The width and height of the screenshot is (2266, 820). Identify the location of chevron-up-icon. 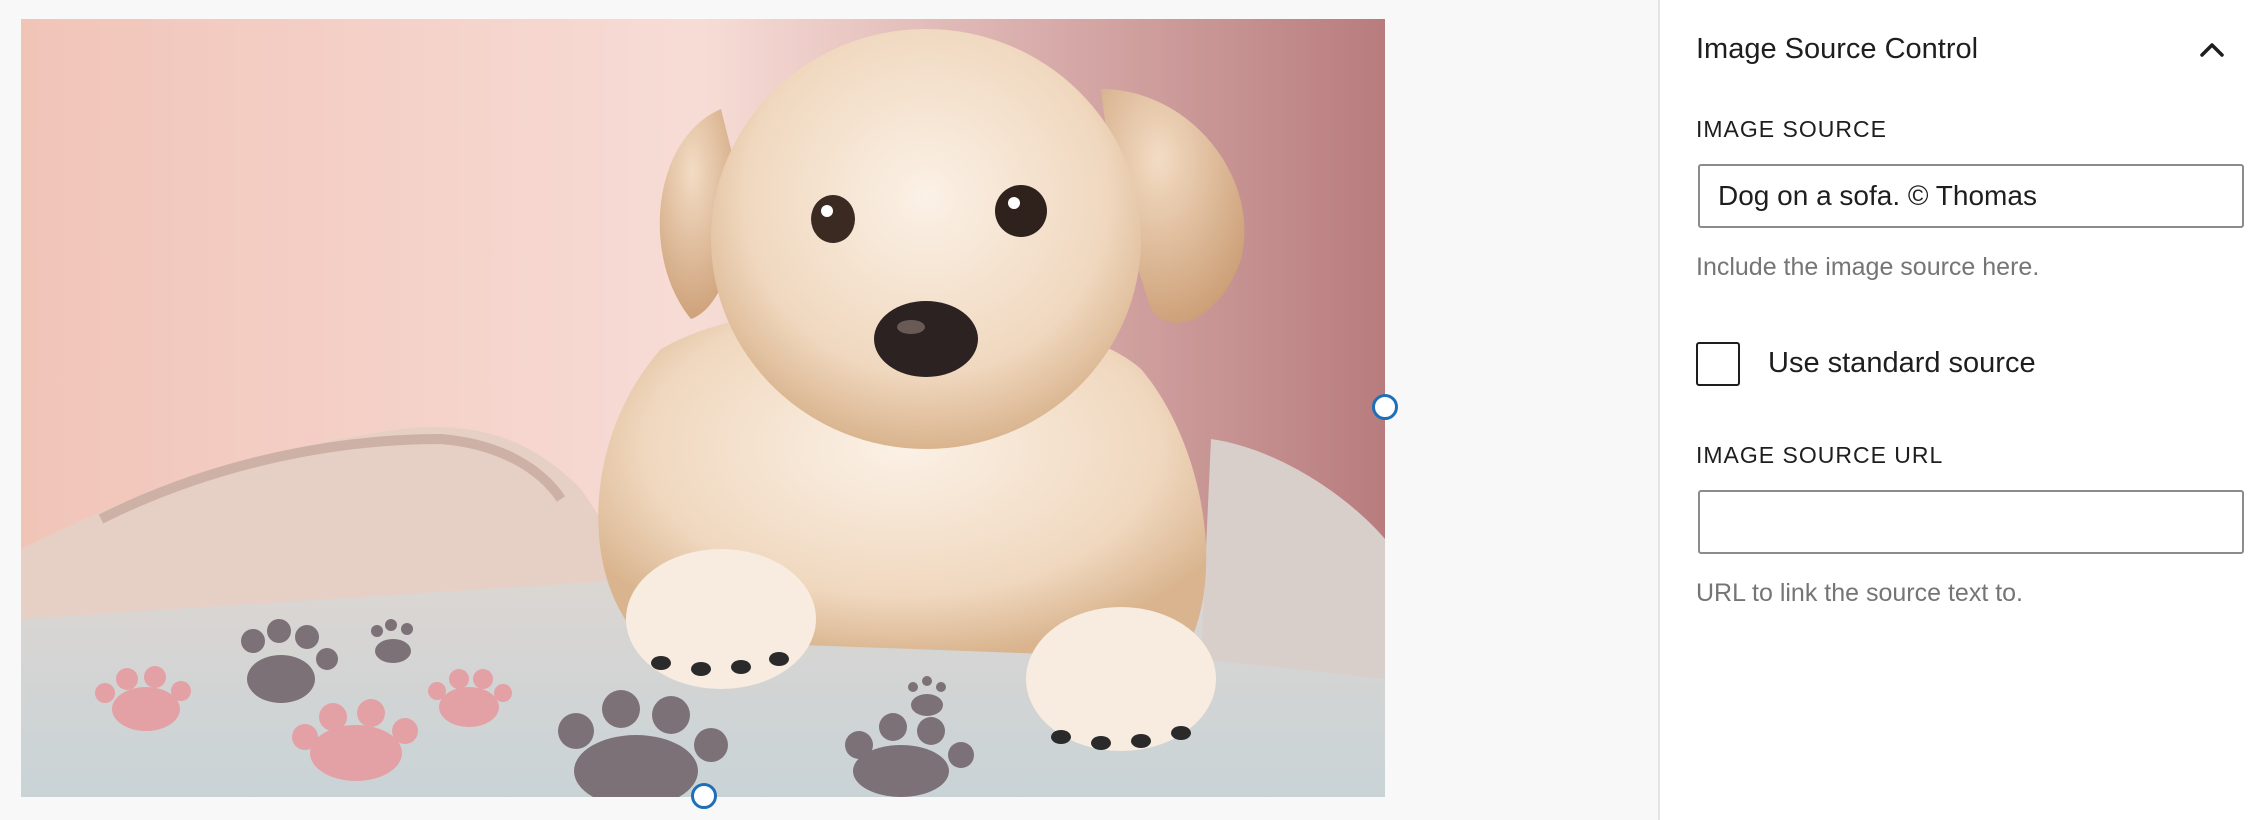
(2212, 50).